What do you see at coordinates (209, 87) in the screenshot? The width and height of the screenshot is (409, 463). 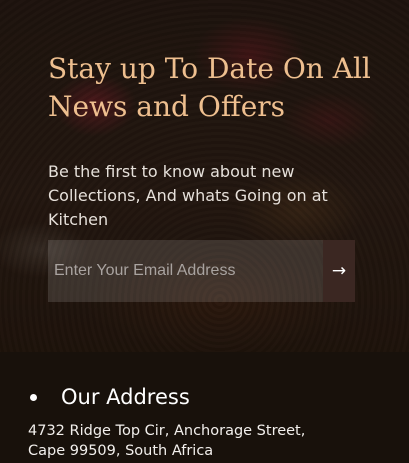 I see `newsletter-headline: Stay up To Date On All News and Offers` at bounding box center [209, 87].